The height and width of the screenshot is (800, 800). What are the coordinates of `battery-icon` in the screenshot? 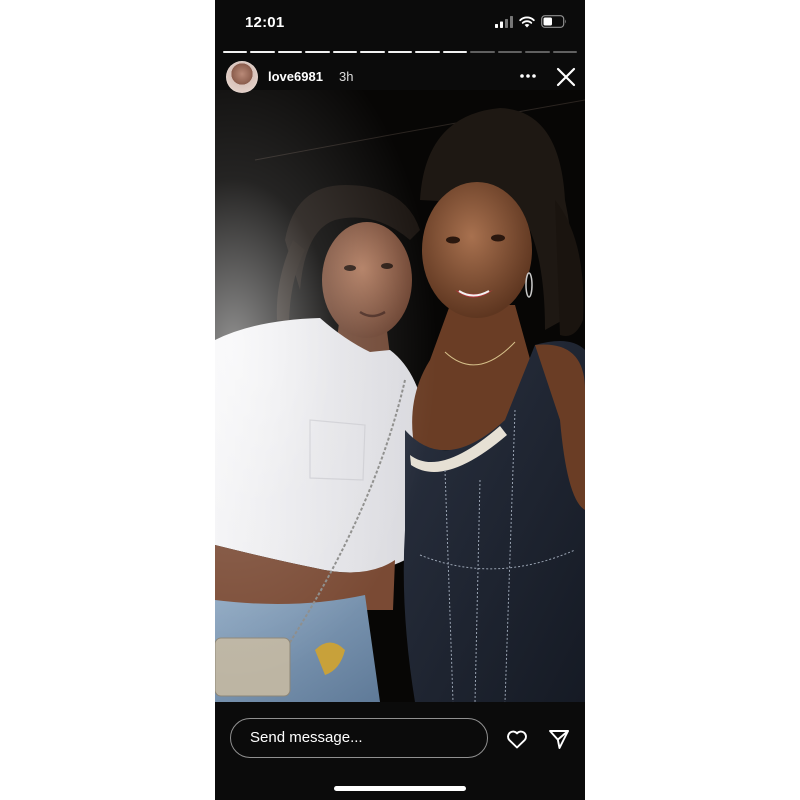 It's located at (553, 21).